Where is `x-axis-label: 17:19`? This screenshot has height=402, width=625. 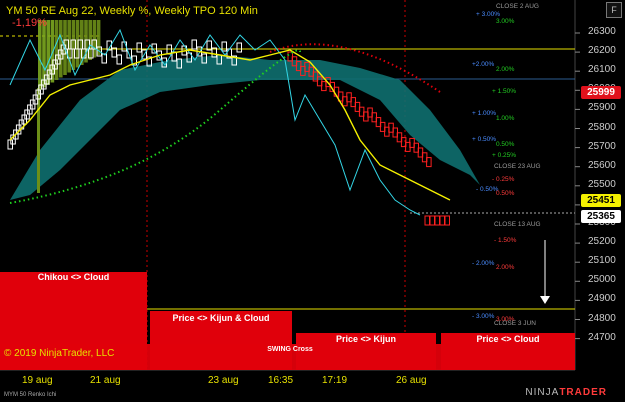 x-axis-label: 17:19 is located at coordinates (335, 380).